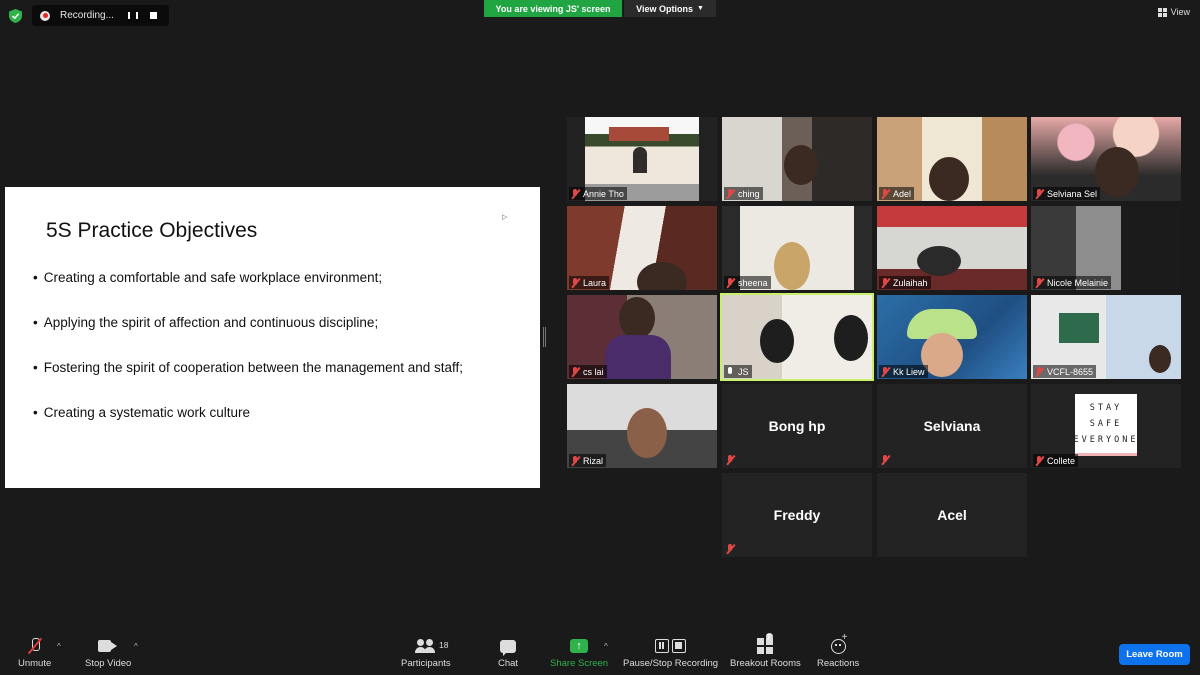 The width and height of the screenshot is (1200, 675). Describe the element at coordinates (1065, 371) in the screenshot. I see `participant-name-tag: VCFL-8655` at that location.